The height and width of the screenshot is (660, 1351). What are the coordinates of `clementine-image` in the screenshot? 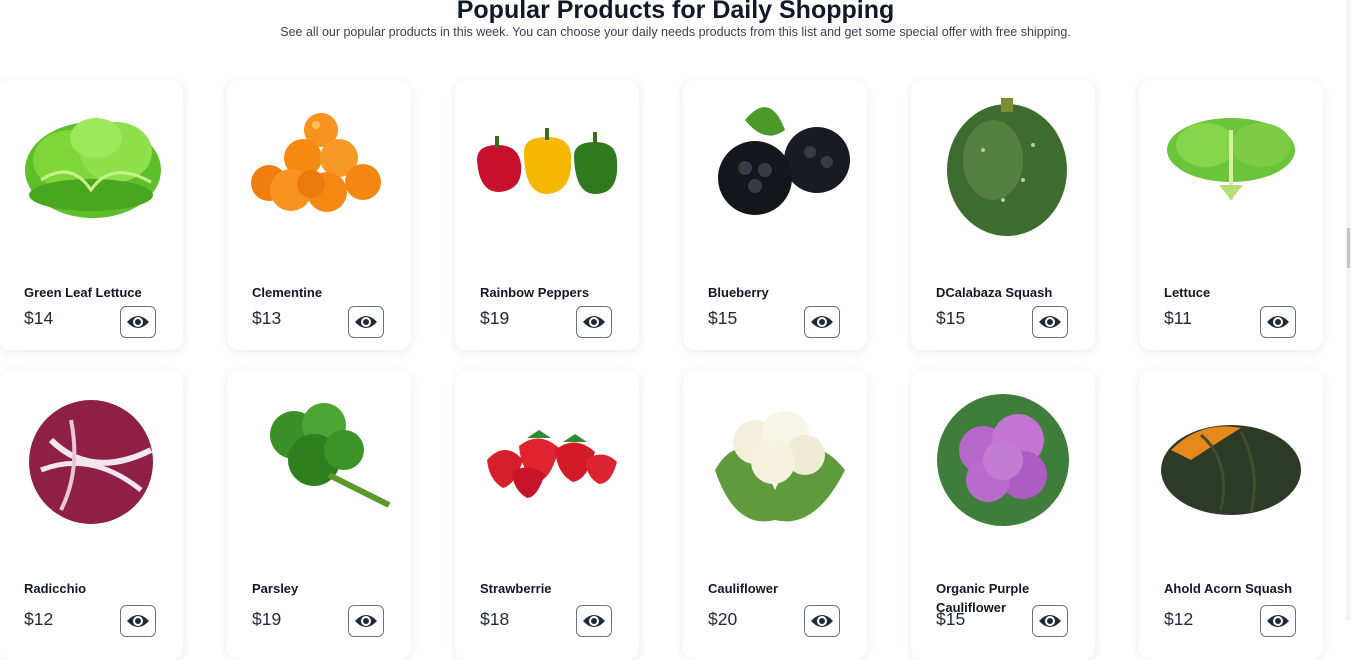 It's located at (316, 162).